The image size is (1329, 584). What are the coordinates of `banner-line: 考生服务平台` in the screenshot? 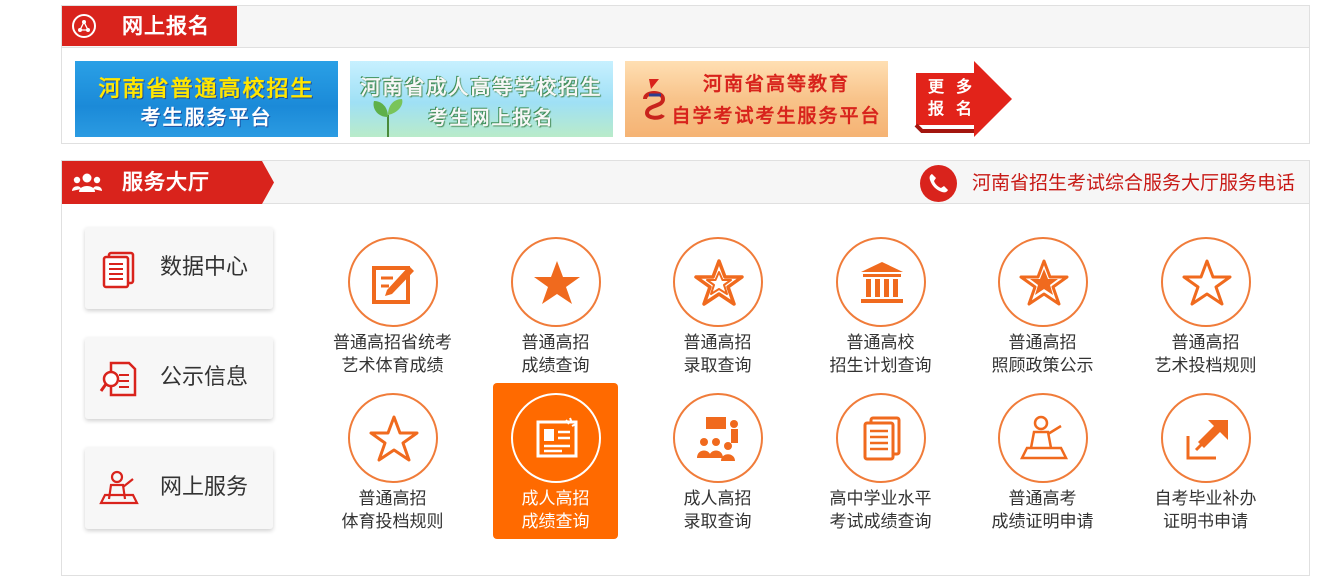 It's located at (206, 117).